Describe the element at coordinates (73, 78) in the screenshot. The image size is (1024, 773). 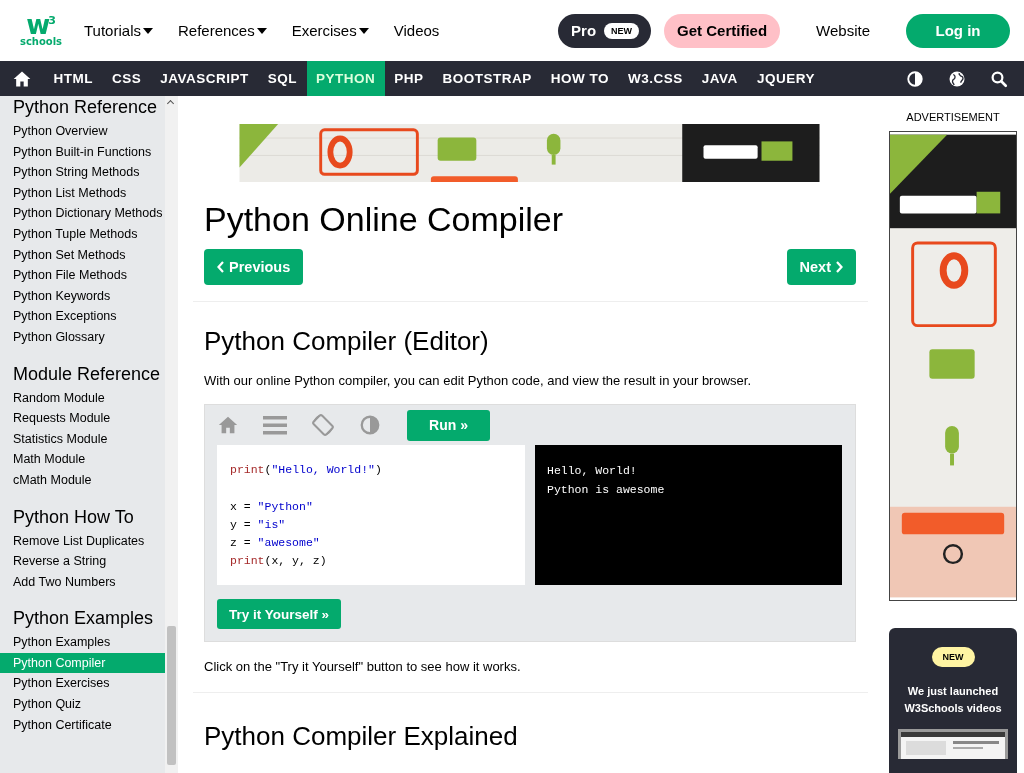
I see `nav-tab: HTML` at that location.